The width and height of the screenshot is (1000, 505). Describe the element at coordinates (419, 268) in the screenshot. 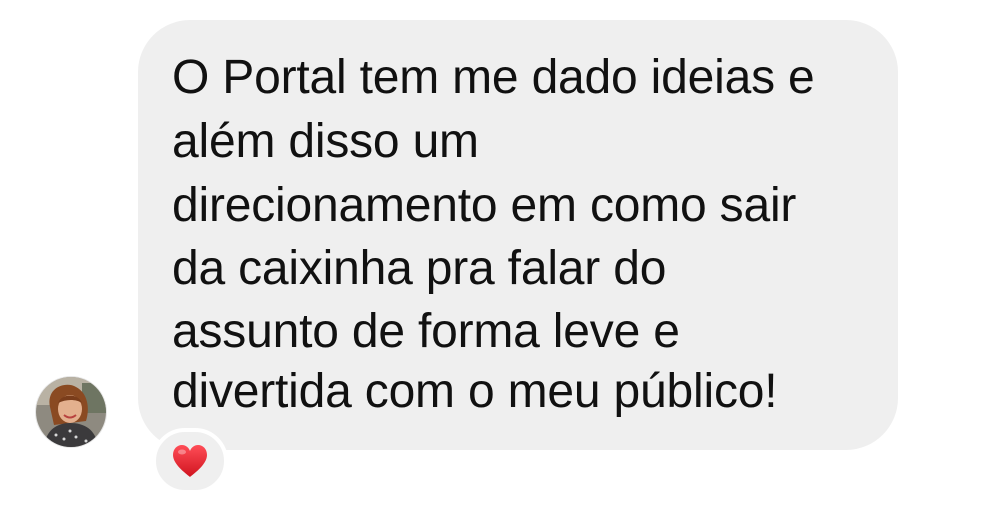

I see `message-text-line: da caixinha pra falar do` at that location.